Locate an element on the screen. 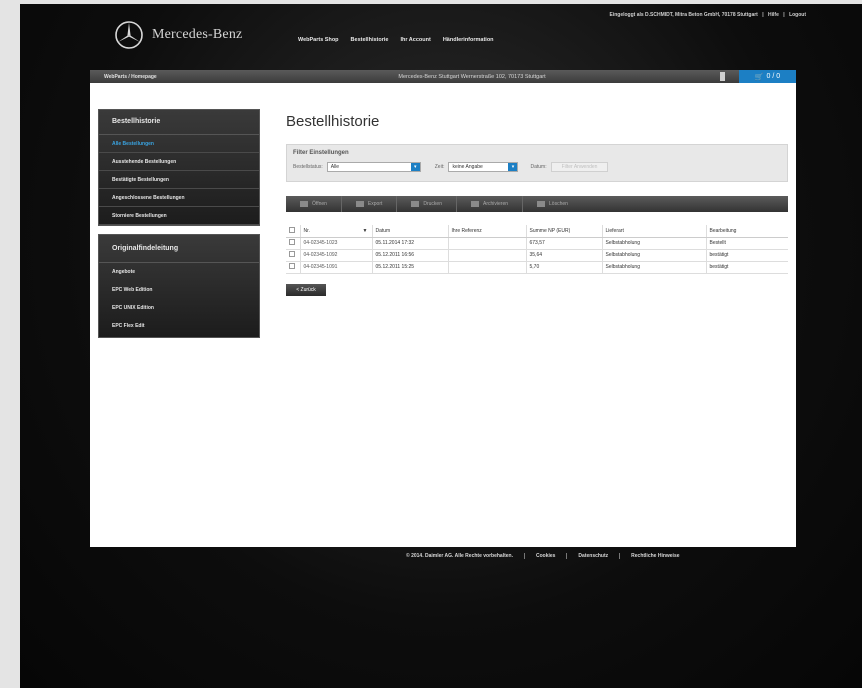  date-label: Datum: is located at coordinates (538, 167).